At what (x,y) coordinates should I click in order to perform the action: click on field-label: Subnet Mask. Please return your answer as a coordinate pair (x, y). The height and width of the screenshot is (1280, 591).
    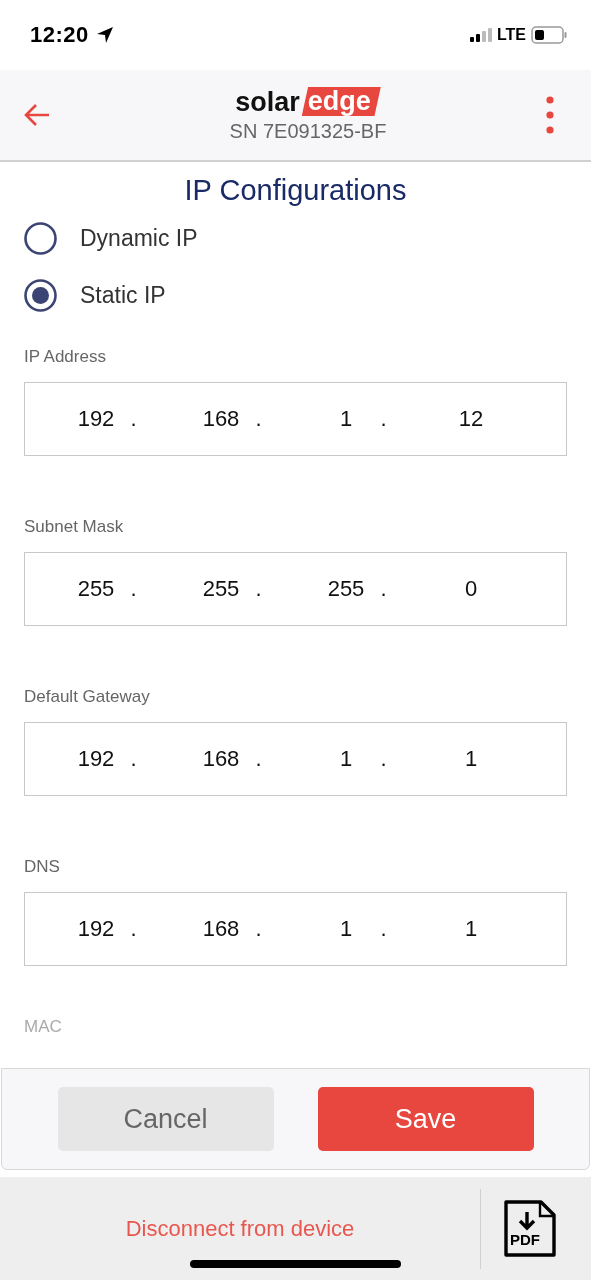
    Looking at the image, I should click on (74, 527).